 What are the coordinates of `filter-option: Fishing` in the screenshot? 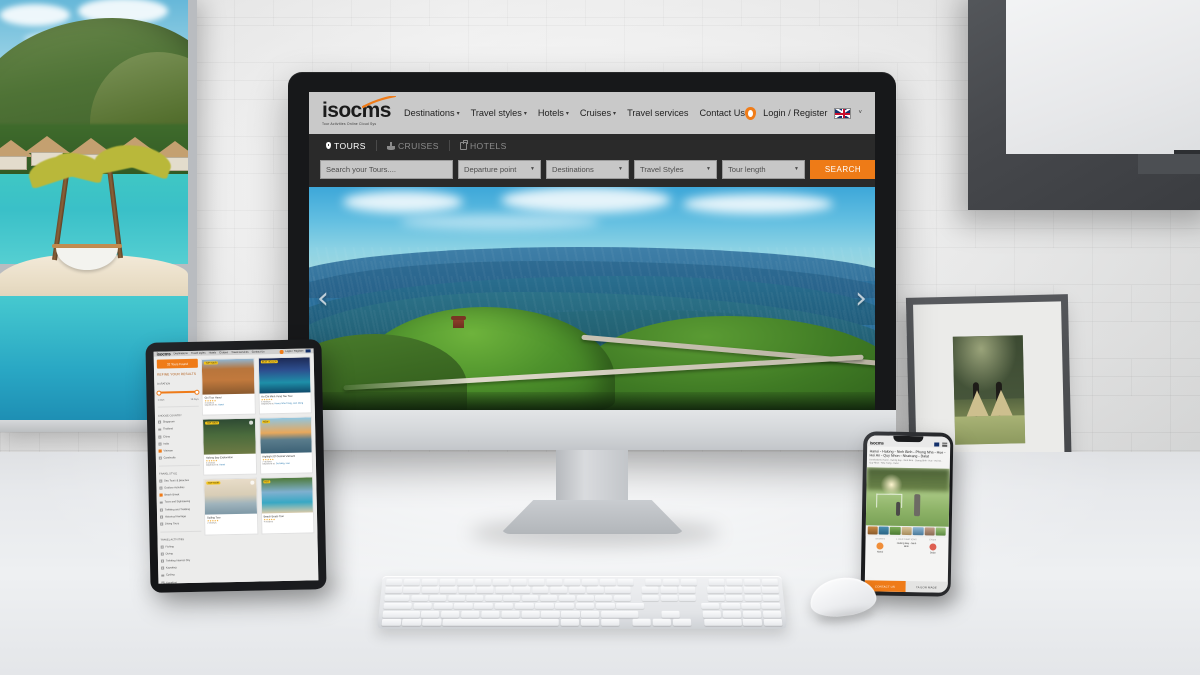 It's located at (181, 546).